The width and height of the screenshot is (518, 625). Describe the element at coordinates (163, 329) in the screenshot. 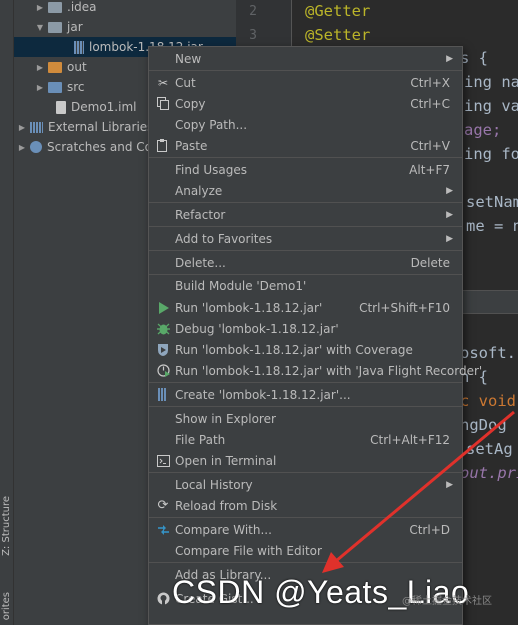

I see `debug-icon` at that location.